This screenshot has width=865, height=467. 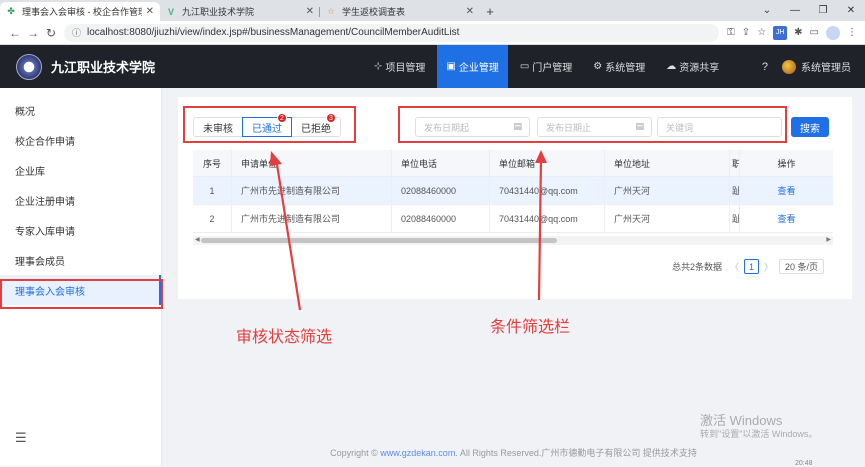 I want to click on status-approved-button: 已通过 2, so click(x=267, y=125).